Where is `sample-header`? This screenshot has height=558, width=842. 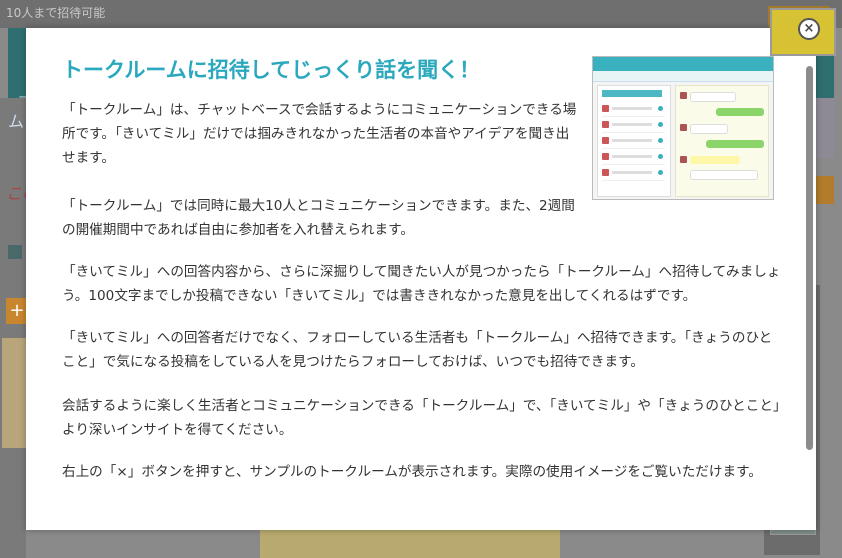 sample-header is located at coordinates (683, 64).